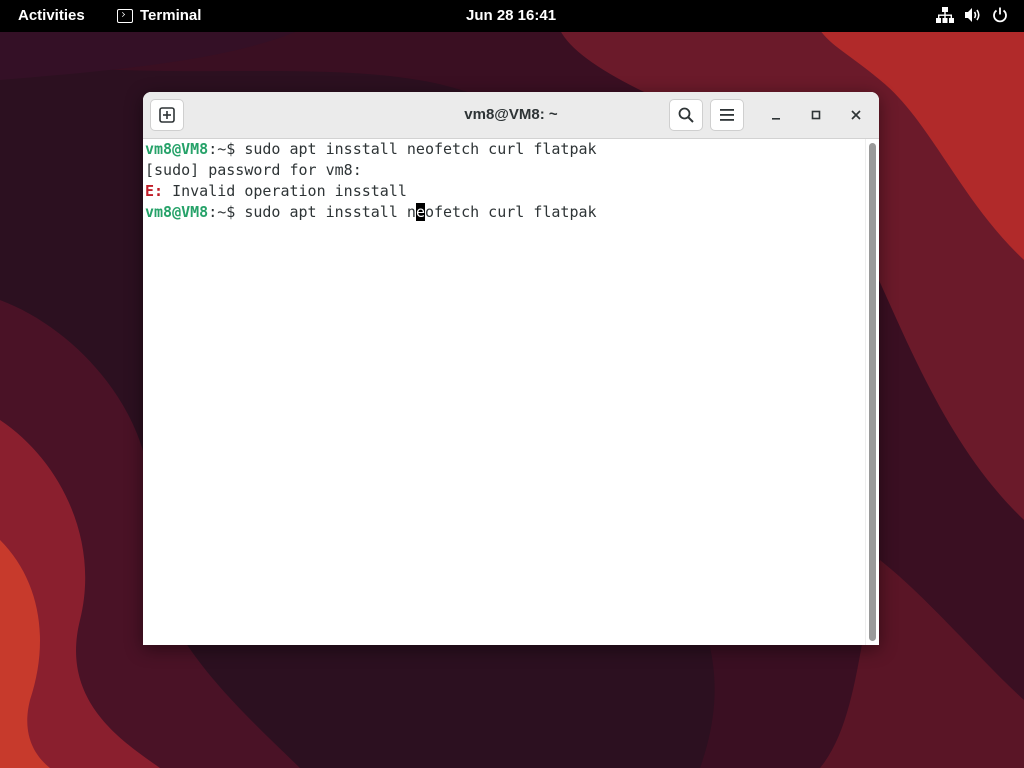 This screenshot has width=1024, height=768. Describe the element at coordinates (285, 191) in the screenshot. I see `output-text: Invalid operation insstall` at that location.